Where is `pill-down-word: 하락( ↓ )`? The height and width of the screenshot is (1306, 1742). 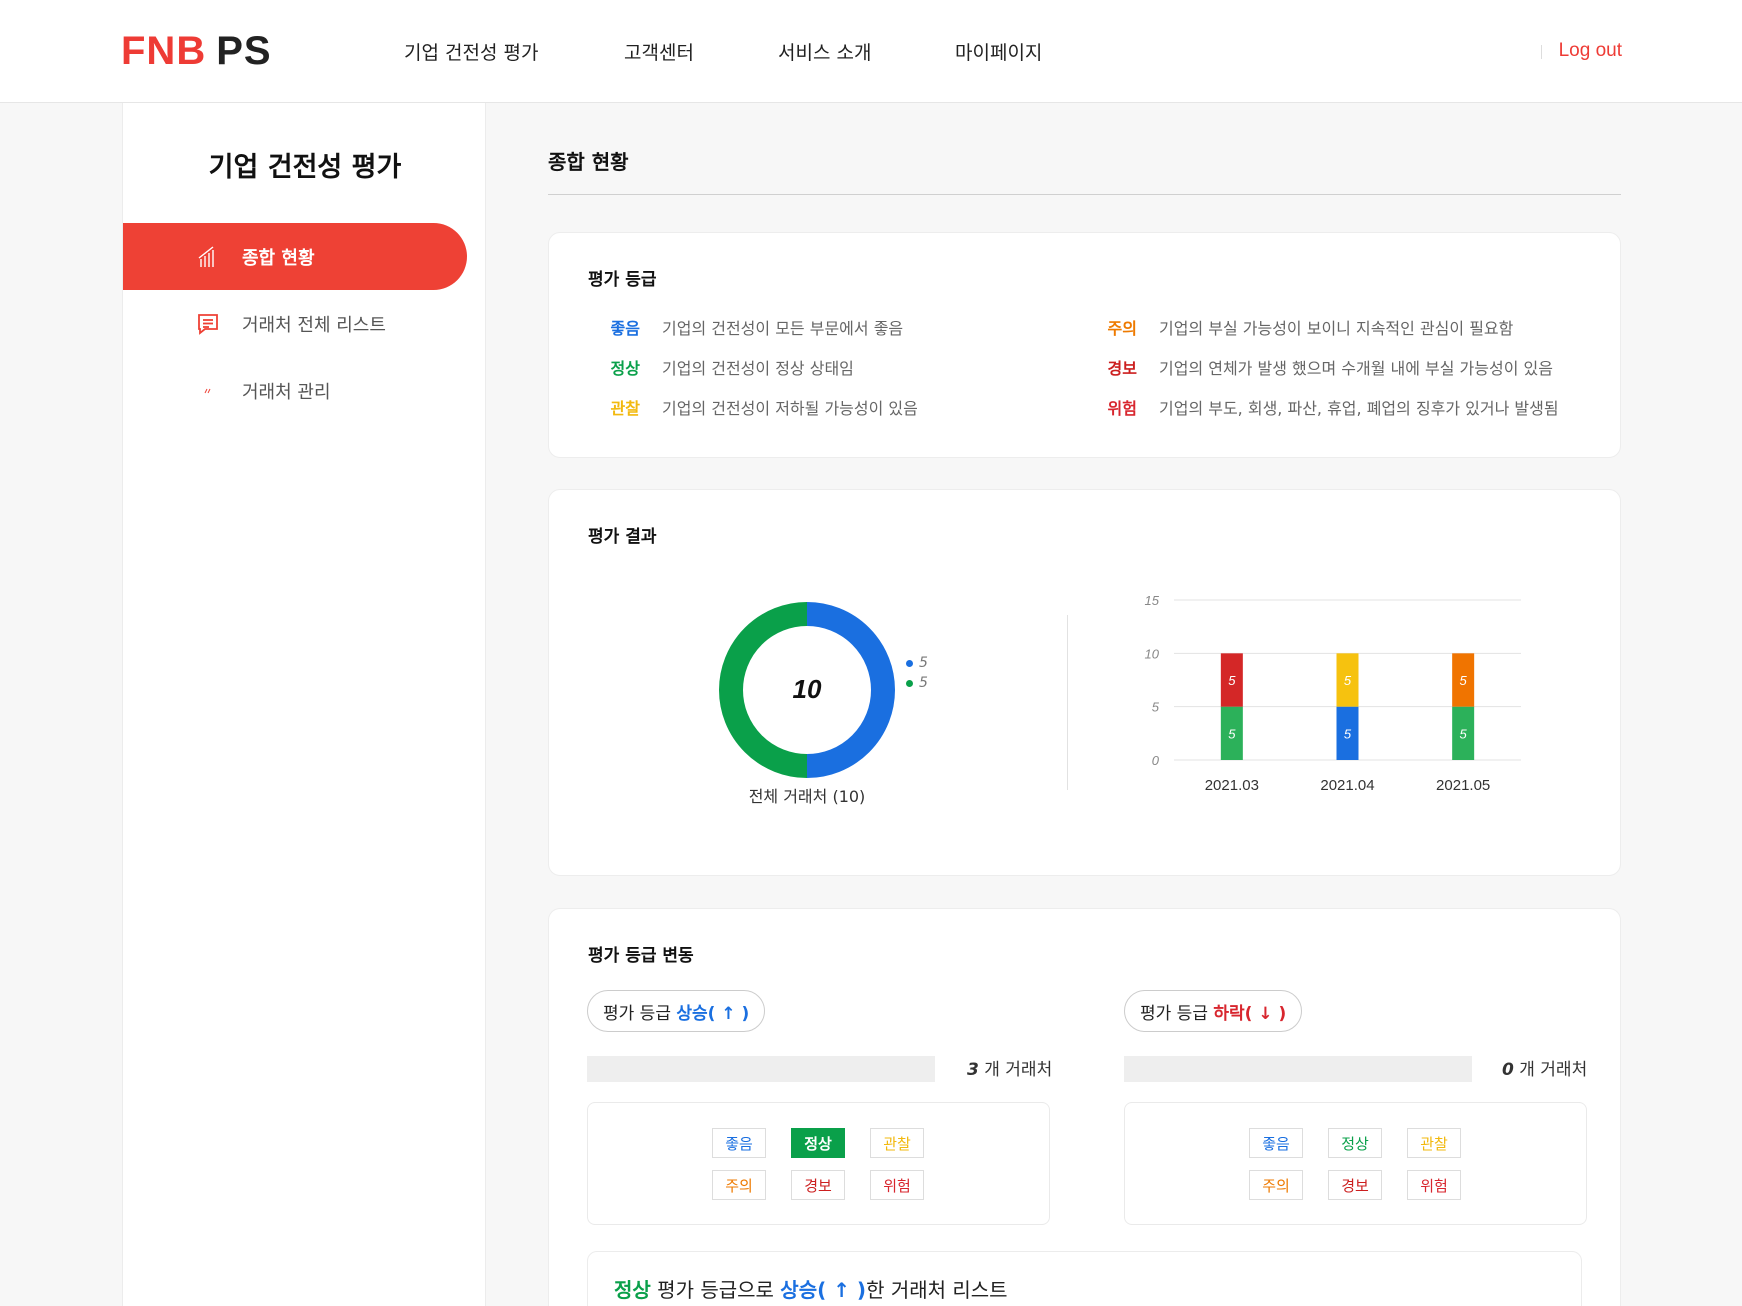 pill-down-word: 하락( ↓ ) is located at coordinates (1250, 1013).